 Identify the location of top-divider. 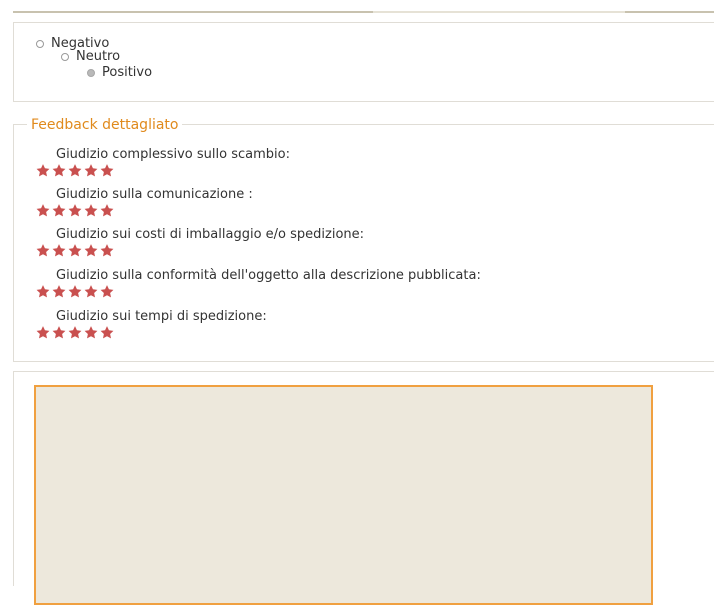
(363, 12).